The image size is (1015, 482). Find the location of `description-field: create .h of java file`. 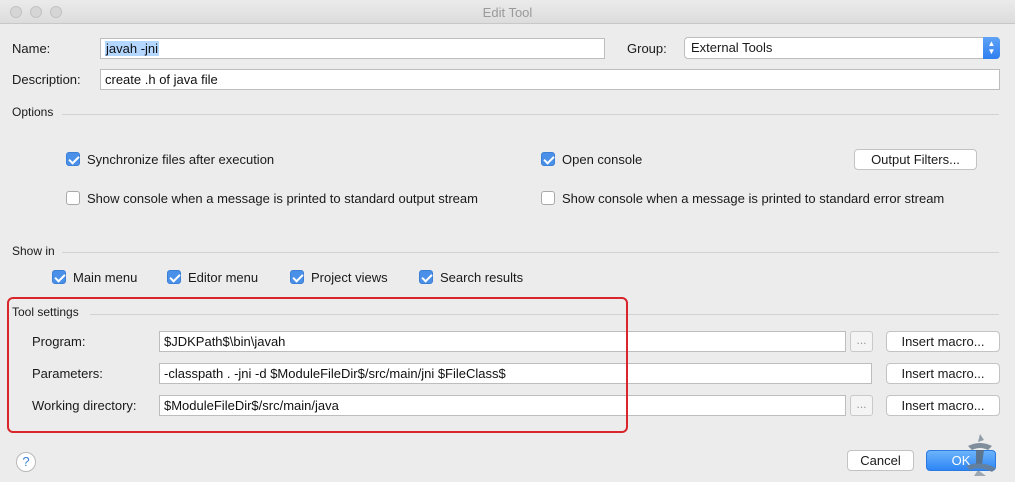

description-field: create .h of java file is located at coordinates (550, 79).